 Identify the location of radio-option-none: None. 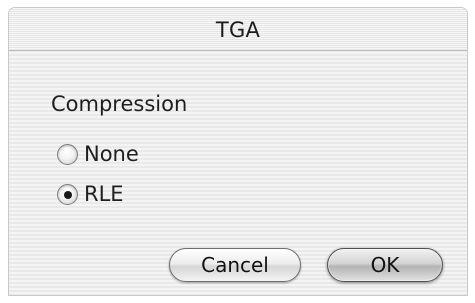
(98, 154).